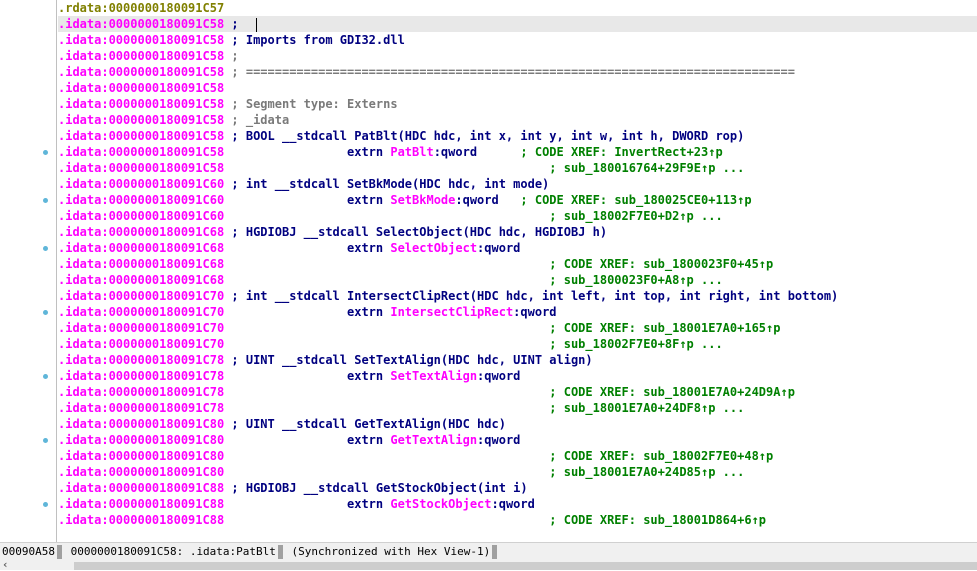 This screenshot has height=571, width=977. I want to click on import-name: SetTextAlign, so click(433, 376).